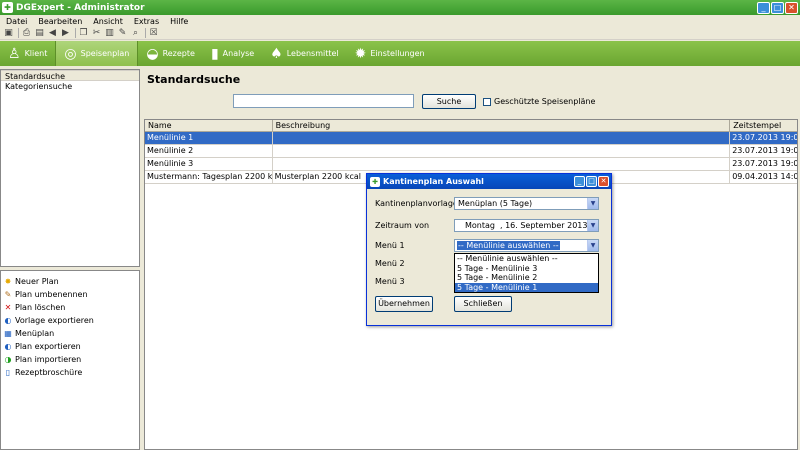  What do you see at coordinates (39, 33) in the screenshot?
I see `disk-icon: ▤` at bounding box center [39, 33].